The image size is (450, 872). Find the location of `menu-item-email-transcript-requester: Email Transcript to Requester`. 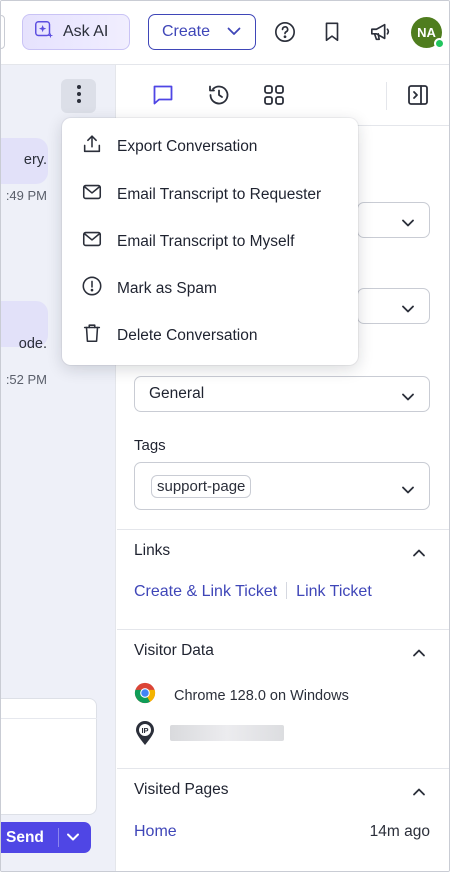

menu-item-email-transcript-requester: Email Transcript to Requester is located at coordinates (210, 194).